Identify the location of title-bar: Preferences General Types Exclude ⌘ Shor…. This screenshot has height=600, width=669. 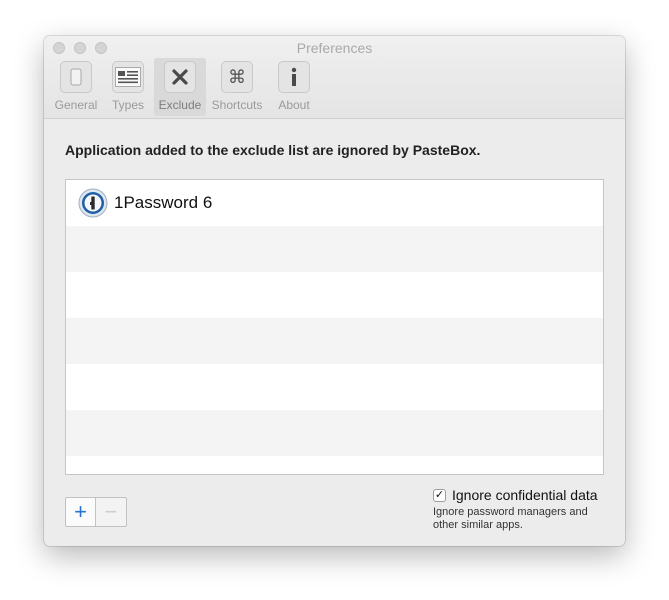
(334, 77).